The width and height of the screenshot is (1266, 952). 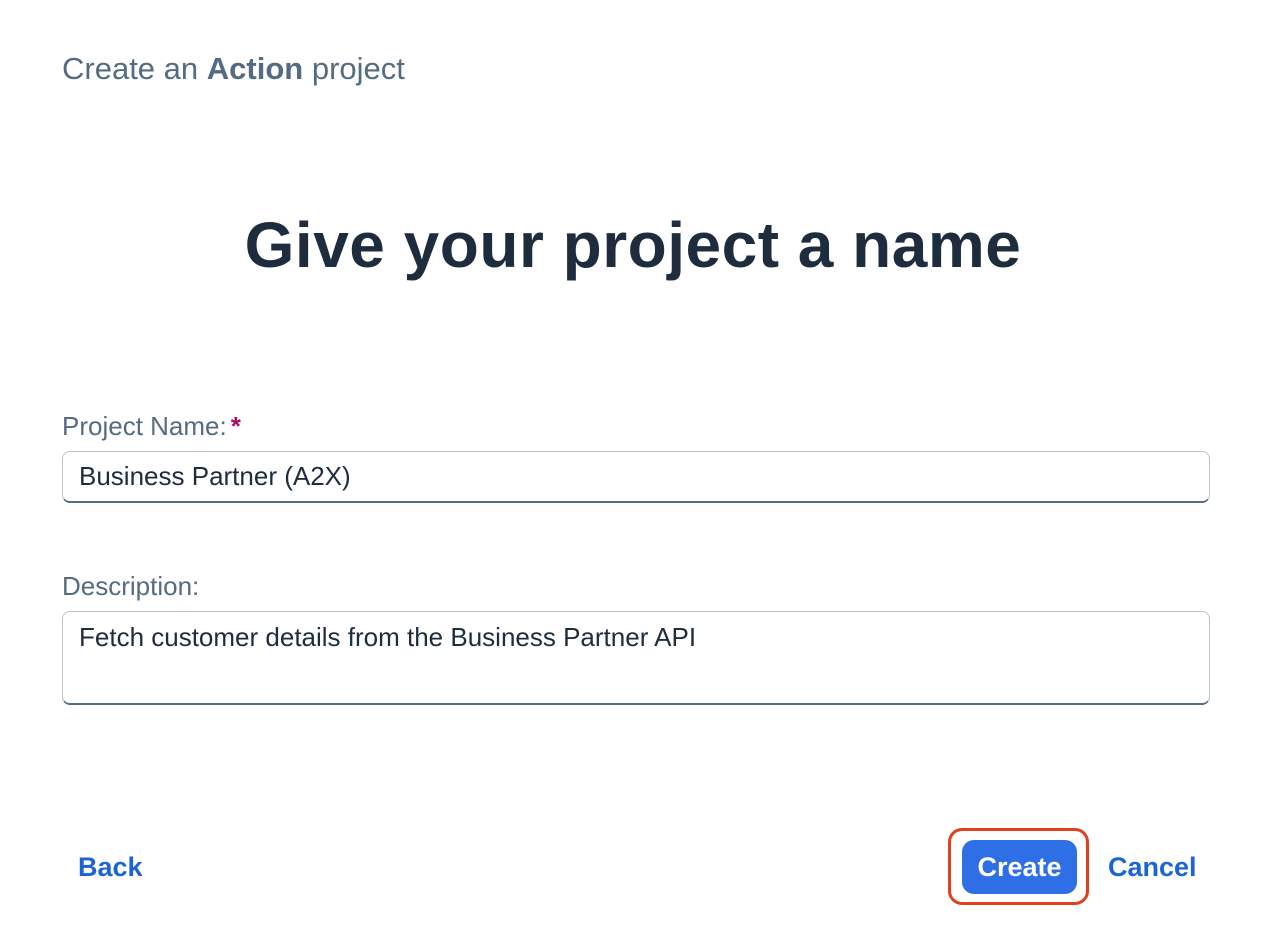 I want to click on dialog-title-suffix: project, so click(x=358, y=68).